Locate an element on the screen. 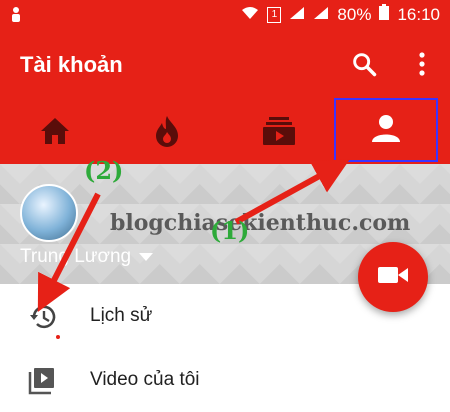 The width and height of the screenshot is (450, 412). battery-icon is located at coordinates (384, 14).